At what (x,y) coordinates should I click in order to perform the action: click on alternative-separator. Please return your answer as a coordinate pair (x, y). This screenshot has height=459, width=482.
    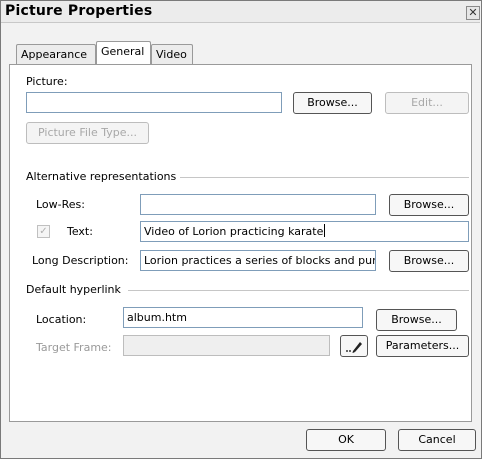
    Looking at the image, I should click on (324, 177).